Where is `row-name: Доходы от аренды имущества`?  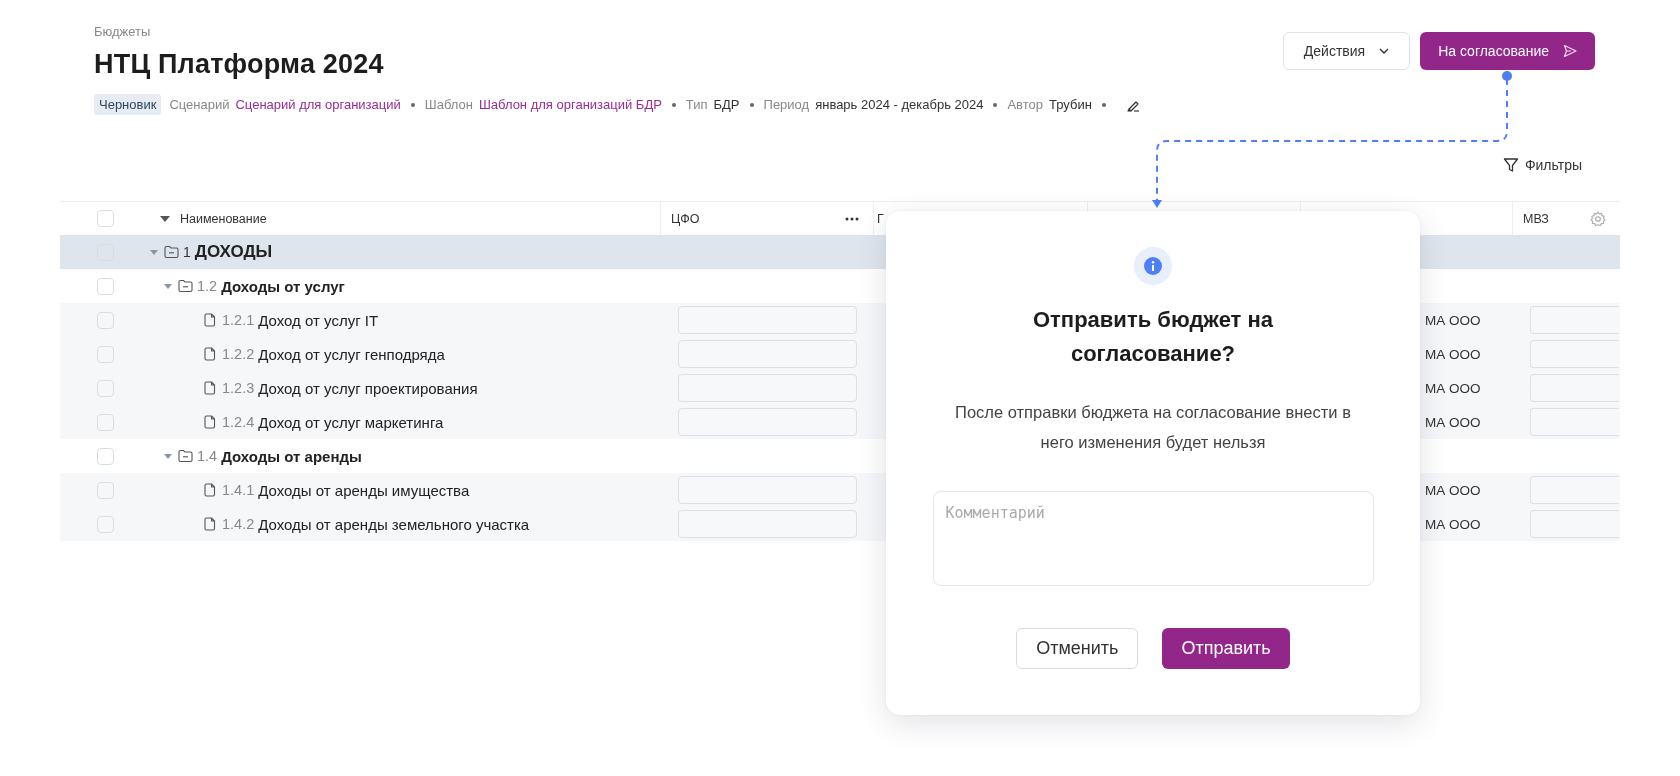 row-name: Доходы от аренды имущества is located at coordinates (364, 490).